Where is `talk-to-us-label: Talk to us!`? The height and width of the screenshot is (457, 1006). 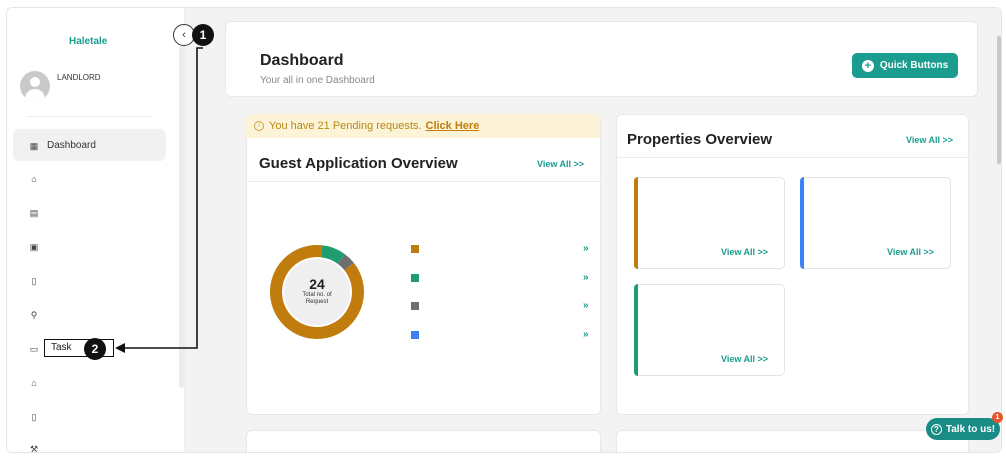 talk-to-us-label: Talk to us! is located at coordinates (970, 429).